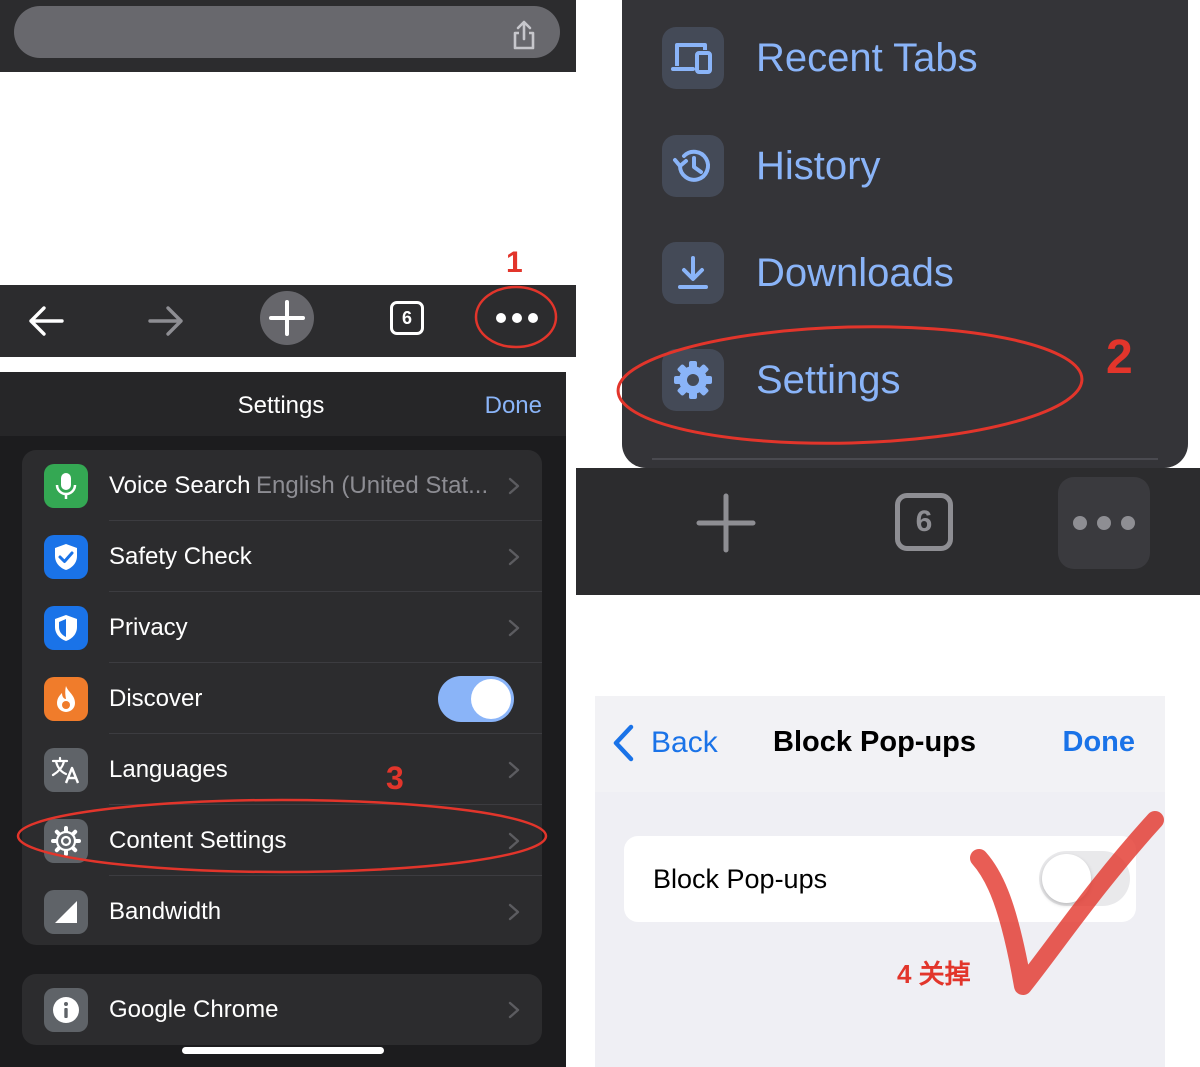 The width and height of the screenshot is (1200, 1067). I want to click on page-title: Settings, so click(281, 405).